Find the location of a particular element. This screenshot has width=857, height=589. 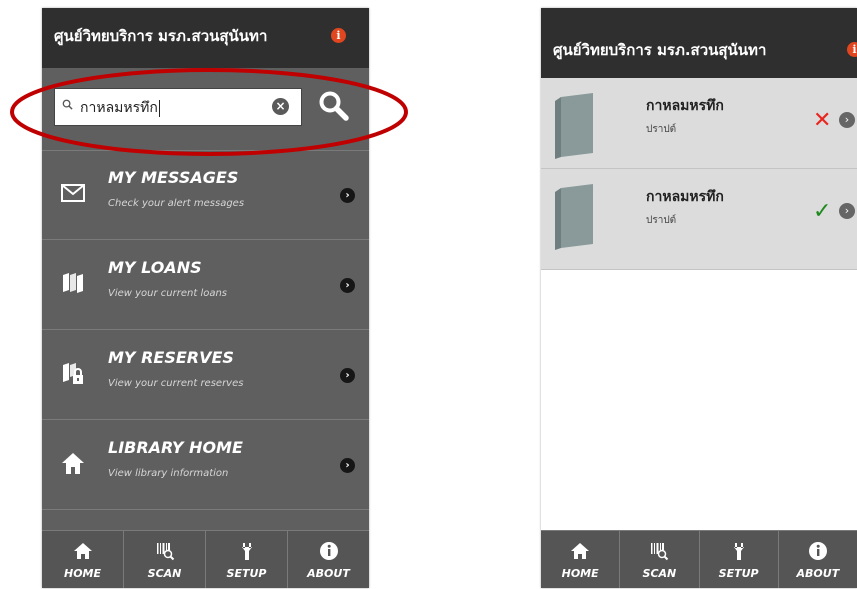

menu-title: MY MESSAGES is located at coordinates (173, 177).